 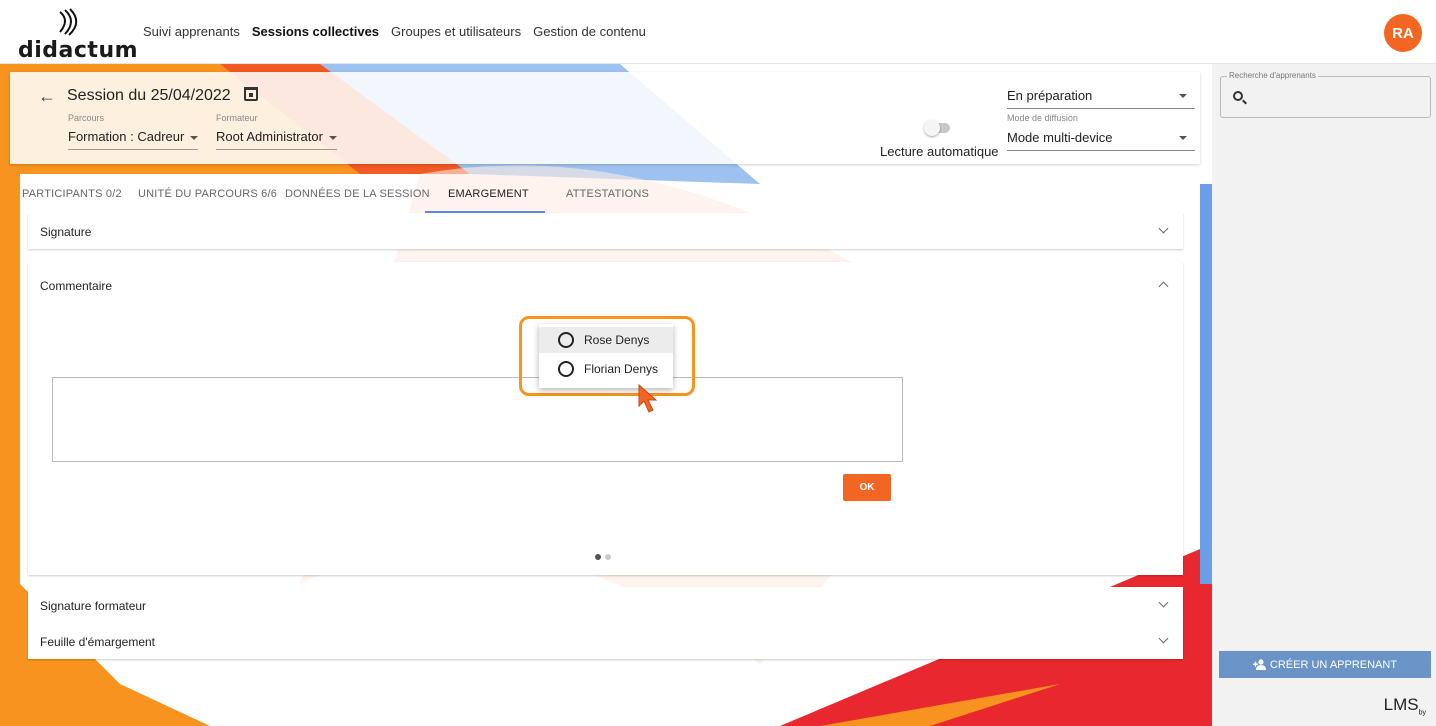 I want to click on commentaire-panel-title: Commentaire, so click(x=76, y=286).